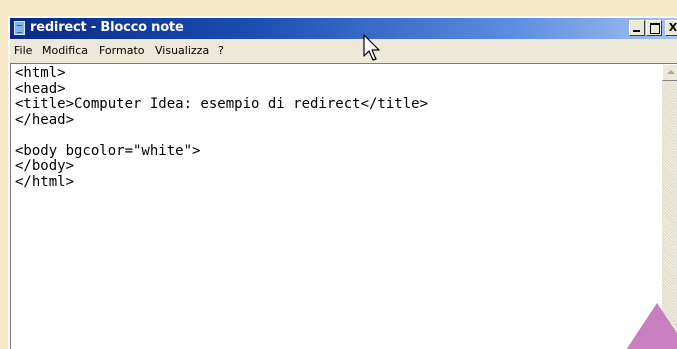 Image resolution: width=677 pixels, height=349 pixels. What do you see at coordinates (19, 28) in the screenshot?
I see `notepad-icon` at bounding box center [19, 28].